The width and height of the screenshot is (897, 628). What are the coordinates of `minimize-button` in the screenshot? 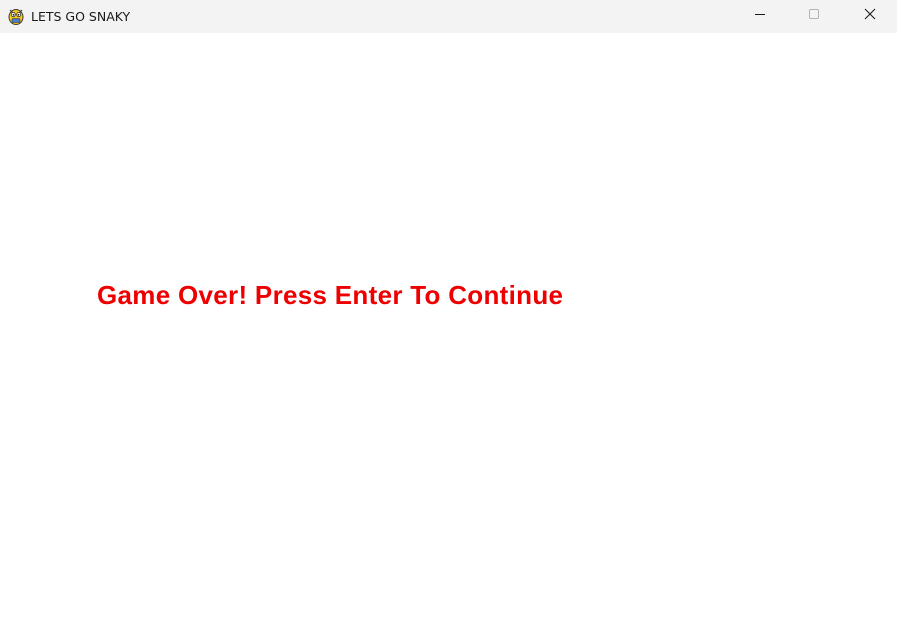 It's located at (760, 16).